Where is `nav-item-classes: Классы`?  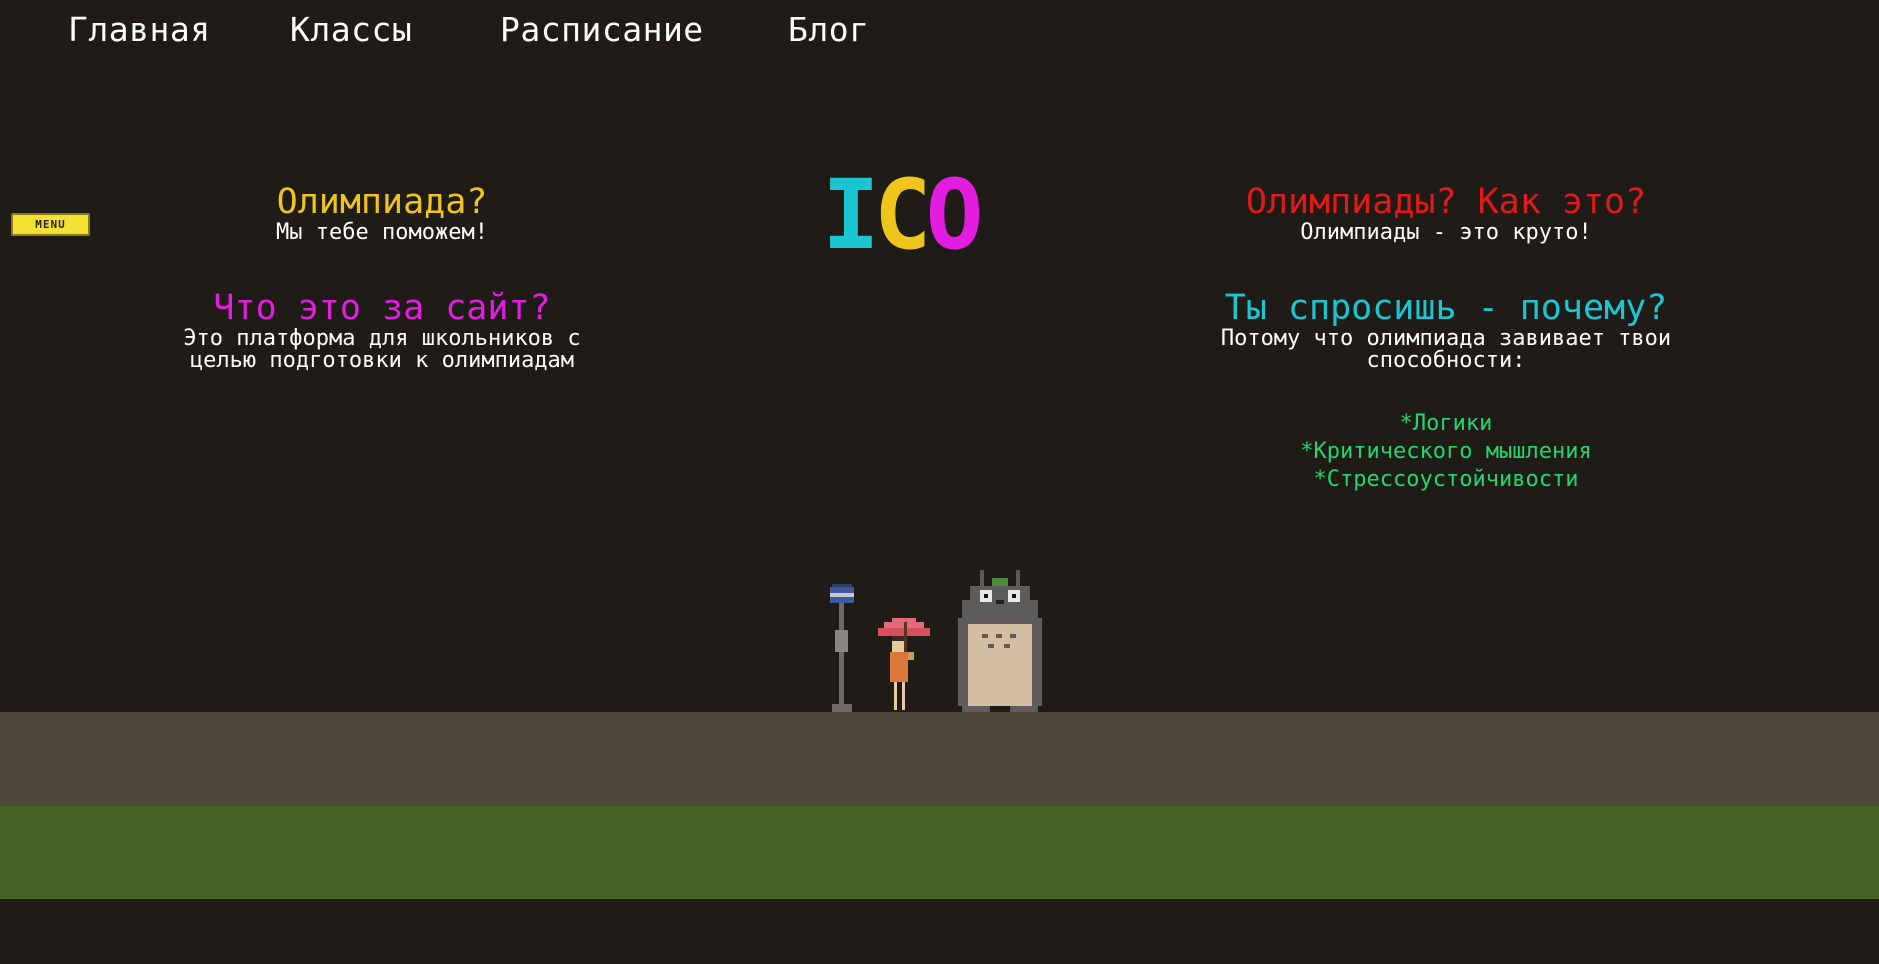 nav-item-classes: Классы is located at coordinates (351, 30).